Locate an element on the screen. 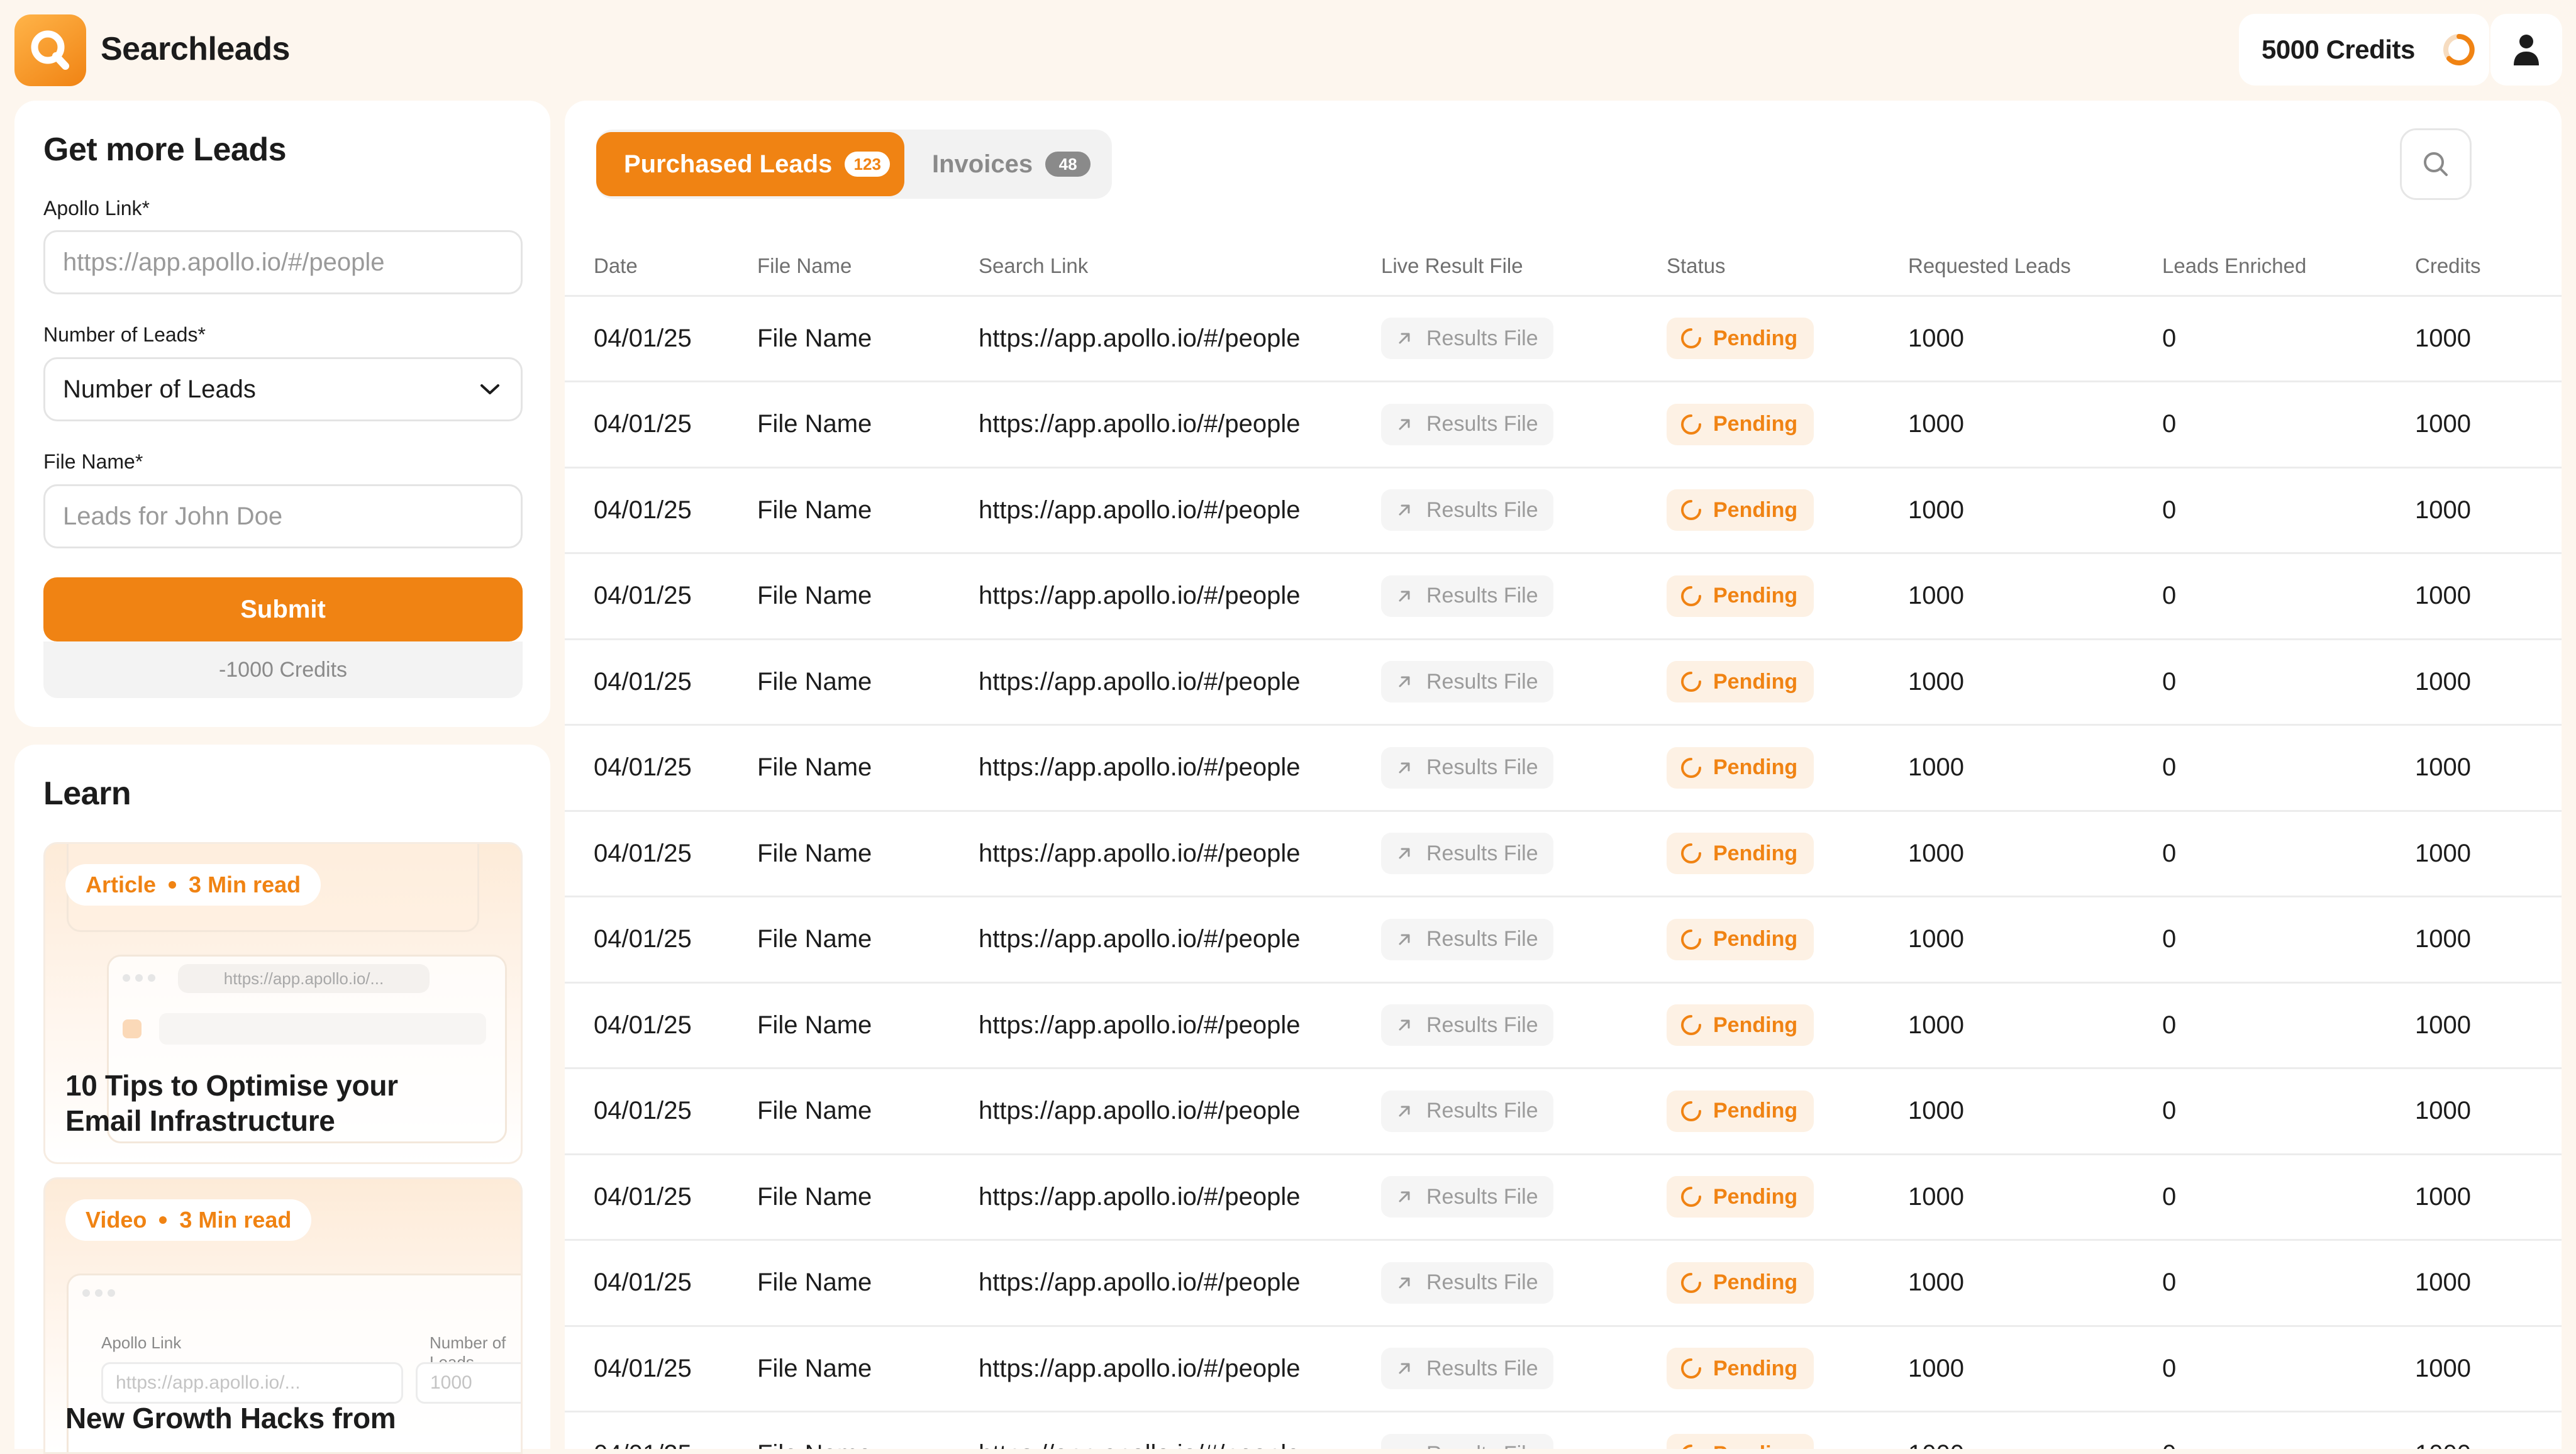 The image size is (2576, 1454). file-name-label: File Name* is located at coordinates (93, 462).